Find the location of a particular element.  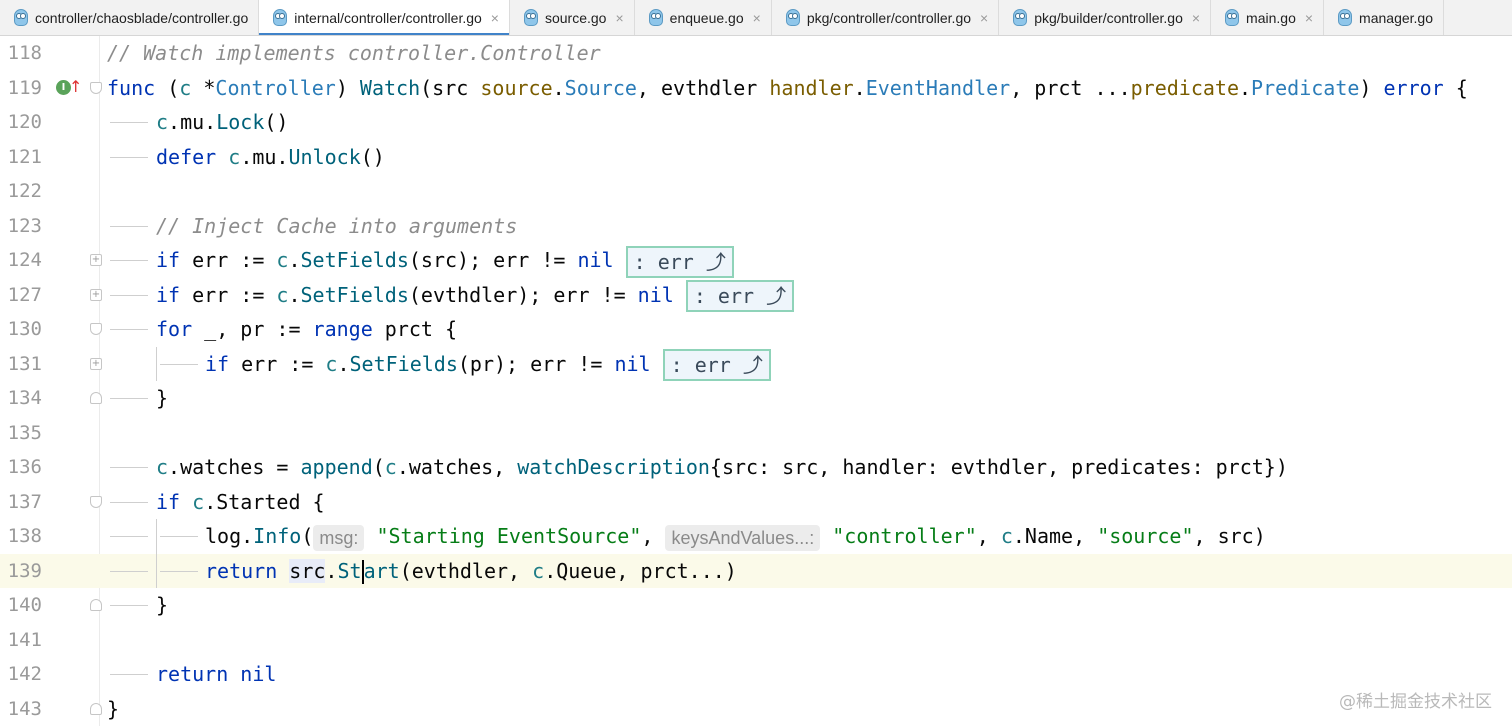

line-number: 137 is located at coordinates (24, 501).